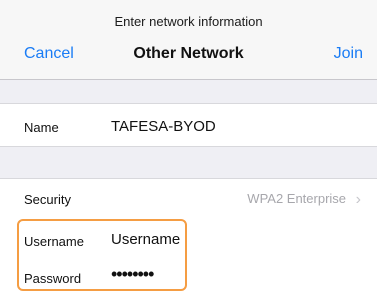 The width and height of the screenshot is (377, 293). I want to click on security-row: Security WPA2 Enterprise ›, so click(188, 199).